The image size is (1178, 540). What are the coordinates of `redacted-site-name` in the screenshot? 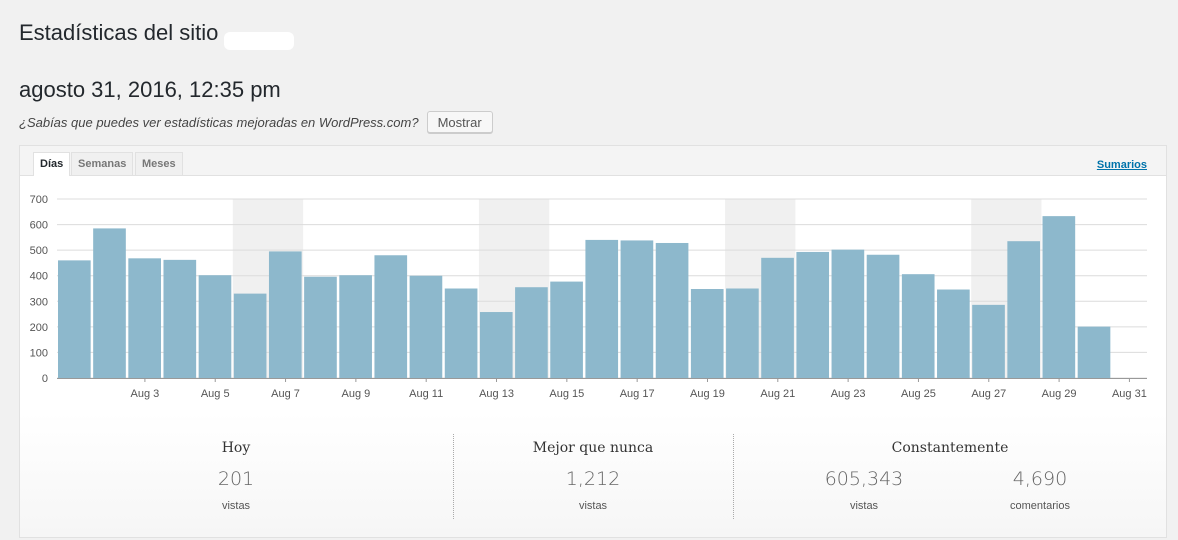 It's located at (259, 41).